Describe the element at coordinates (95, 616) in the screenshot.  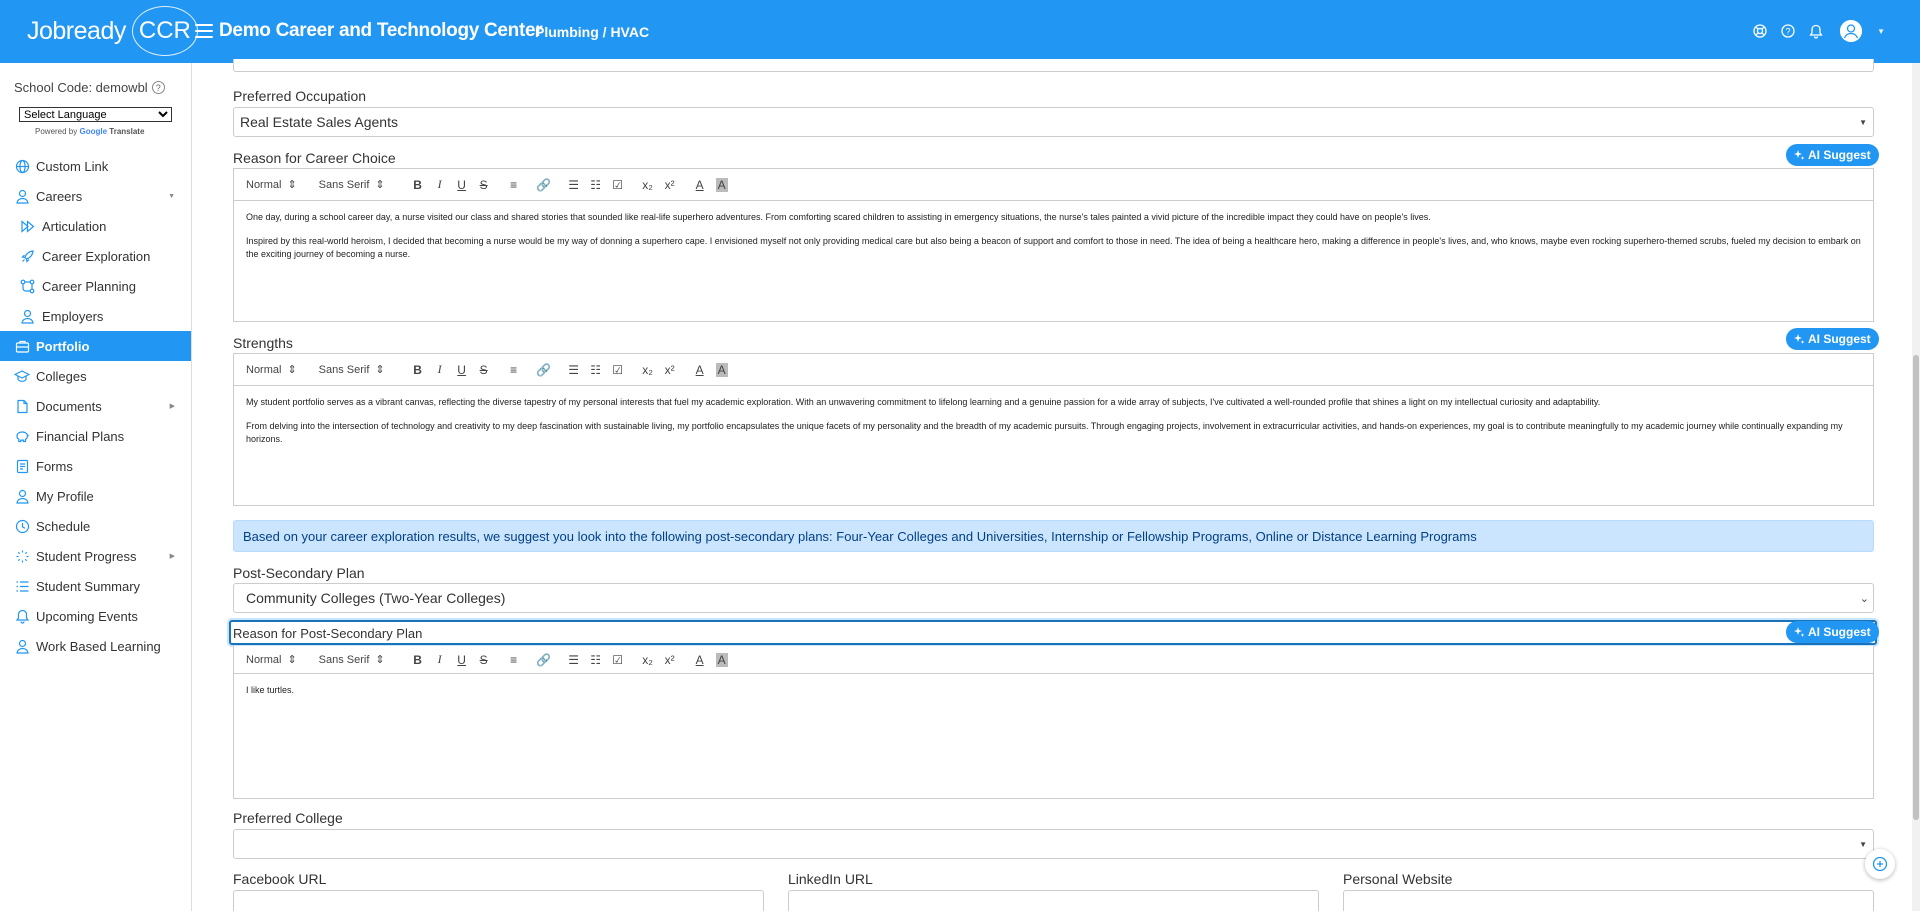
I see `sidebar-item-upcoming-events: Upcoming Events` at that location.